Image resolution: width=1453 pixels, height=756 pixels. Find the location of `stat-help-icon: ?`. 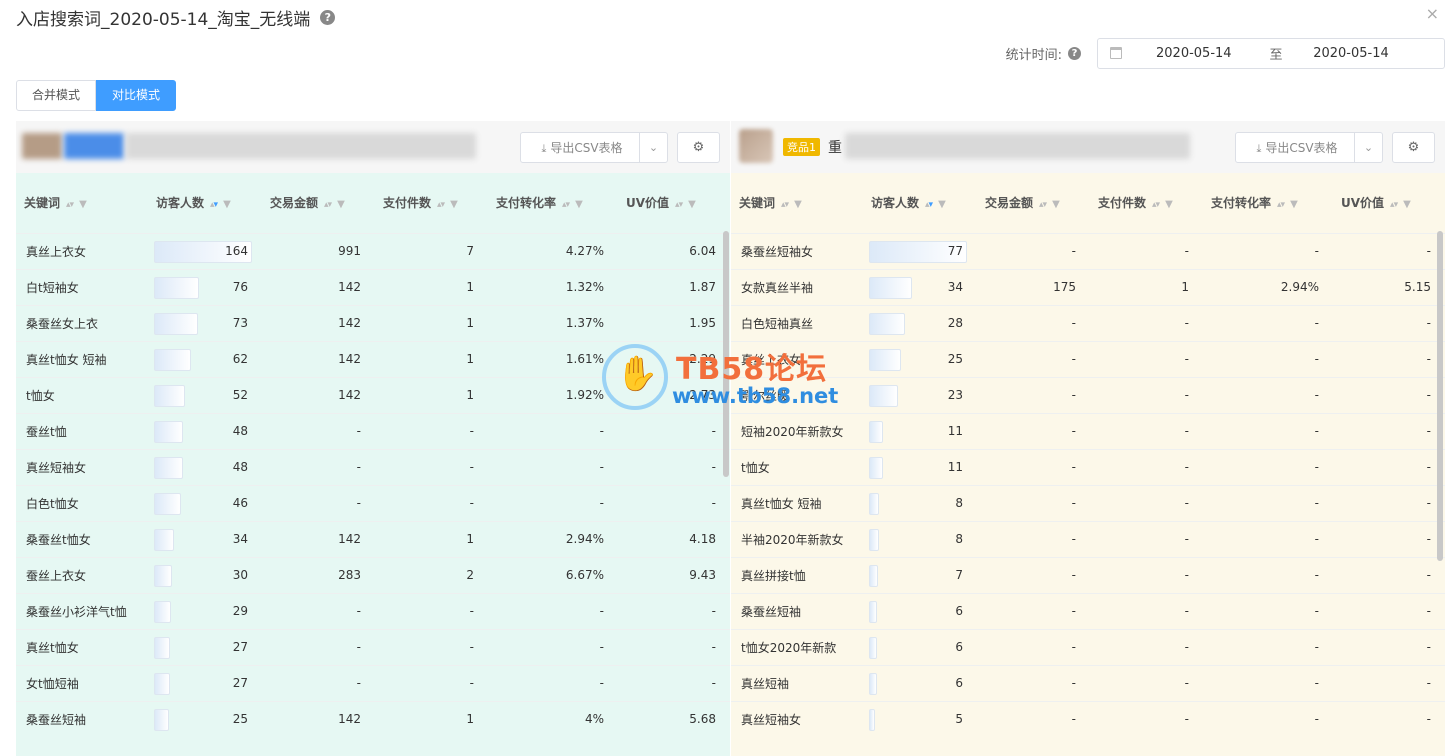

stat-help-icon: ? is located at coordinates (1074, 53).